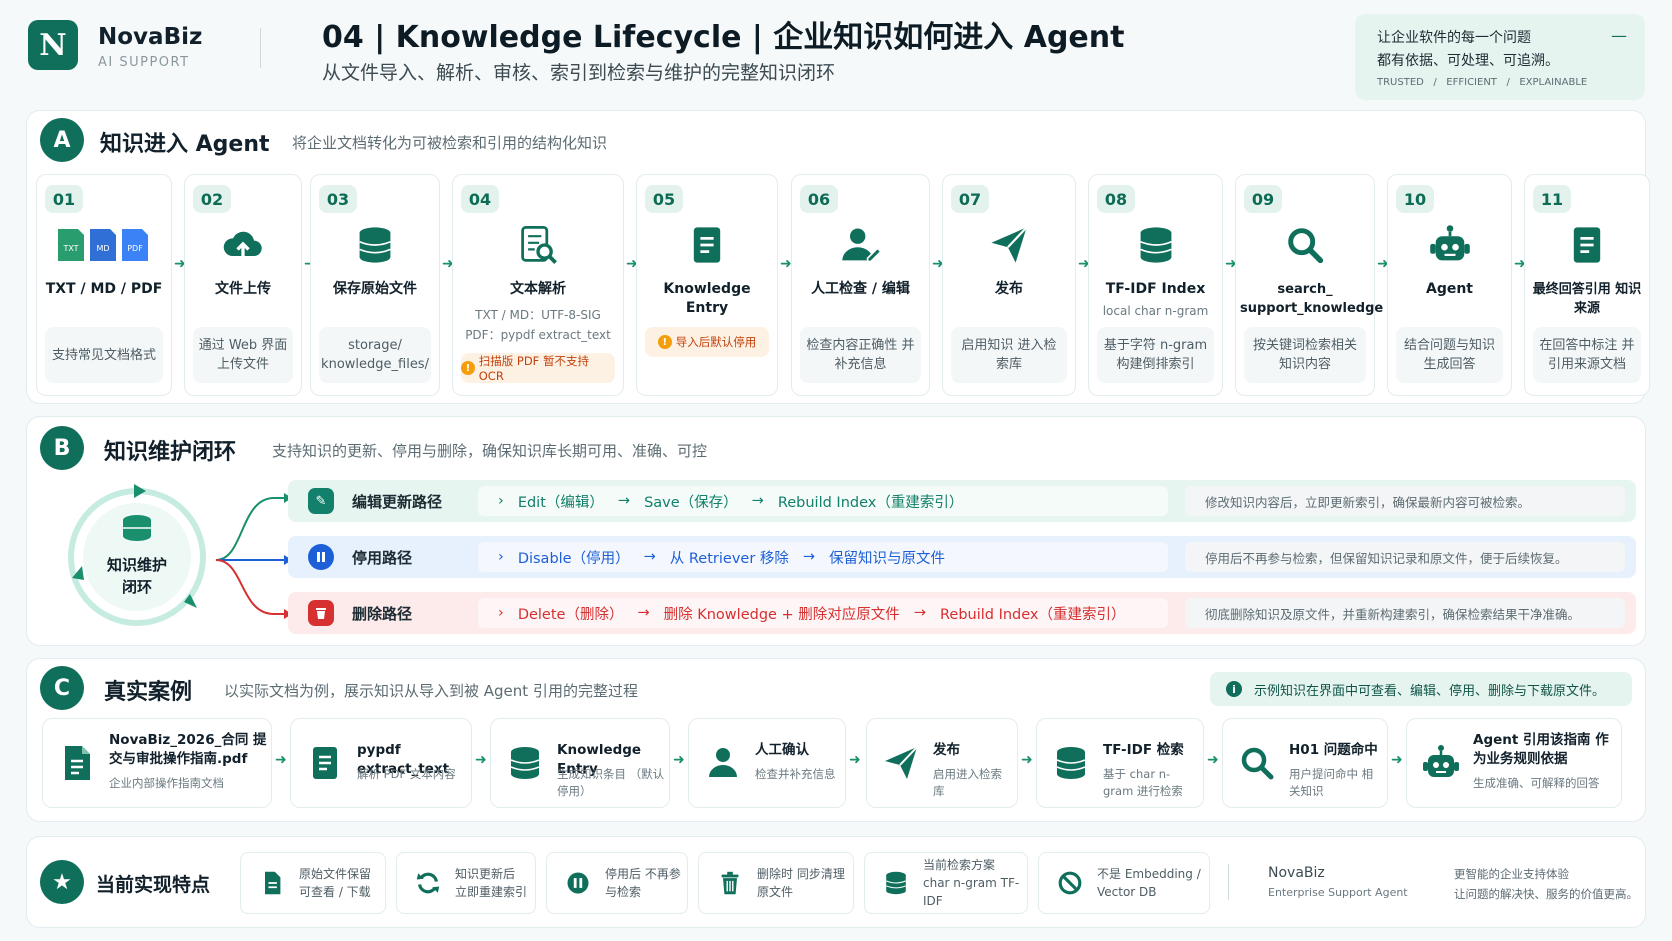  Describe the element at coordinates (338, 199) in the screenshot. I see `step-number: 03` at that location.